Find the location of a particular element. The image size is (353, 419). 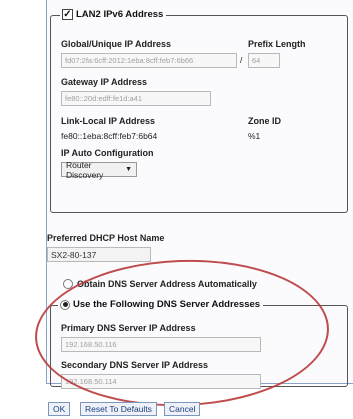

cancel-button: Cancel is located at coordinates (182, 409).